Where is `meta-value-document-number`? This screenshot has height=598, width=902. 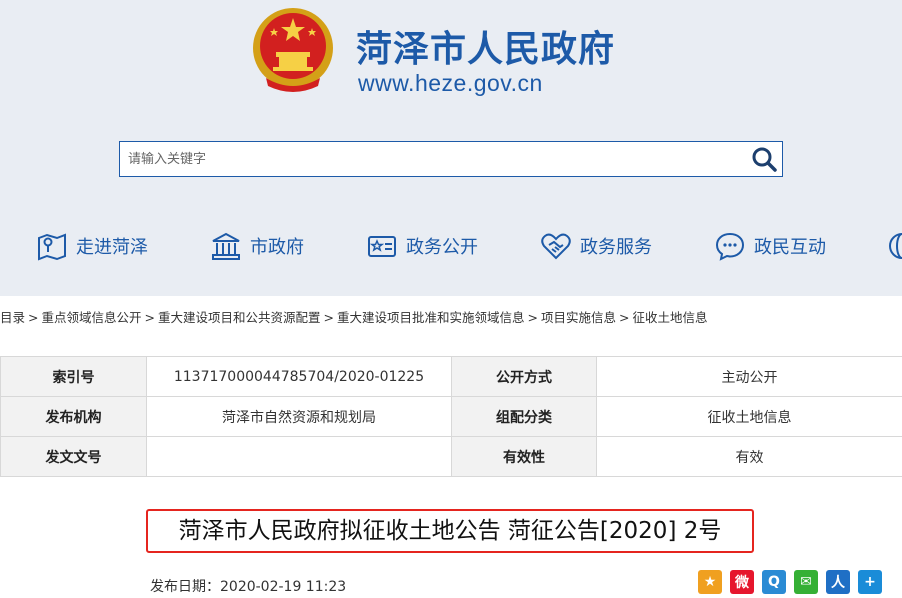 meta-value-document-number is located at coordinates (299, 456).